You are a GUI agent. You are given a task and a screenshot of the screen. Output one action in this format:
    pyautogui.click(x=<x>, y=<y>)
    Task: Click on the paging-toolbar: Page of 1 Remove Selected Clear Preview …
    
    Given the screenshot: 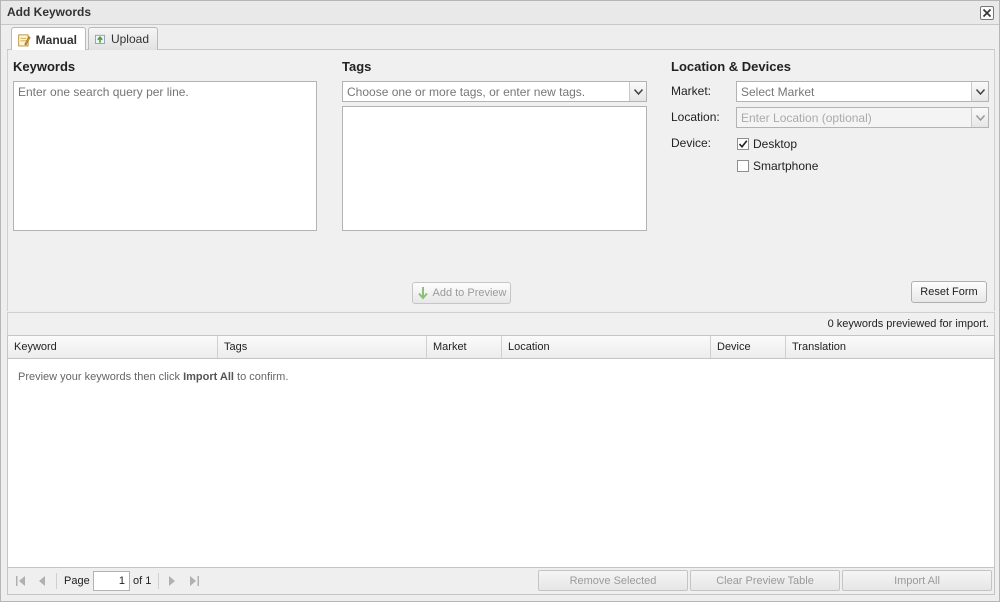 What is the action you would take?
    pyautogui.click(x=501, y=581)
    